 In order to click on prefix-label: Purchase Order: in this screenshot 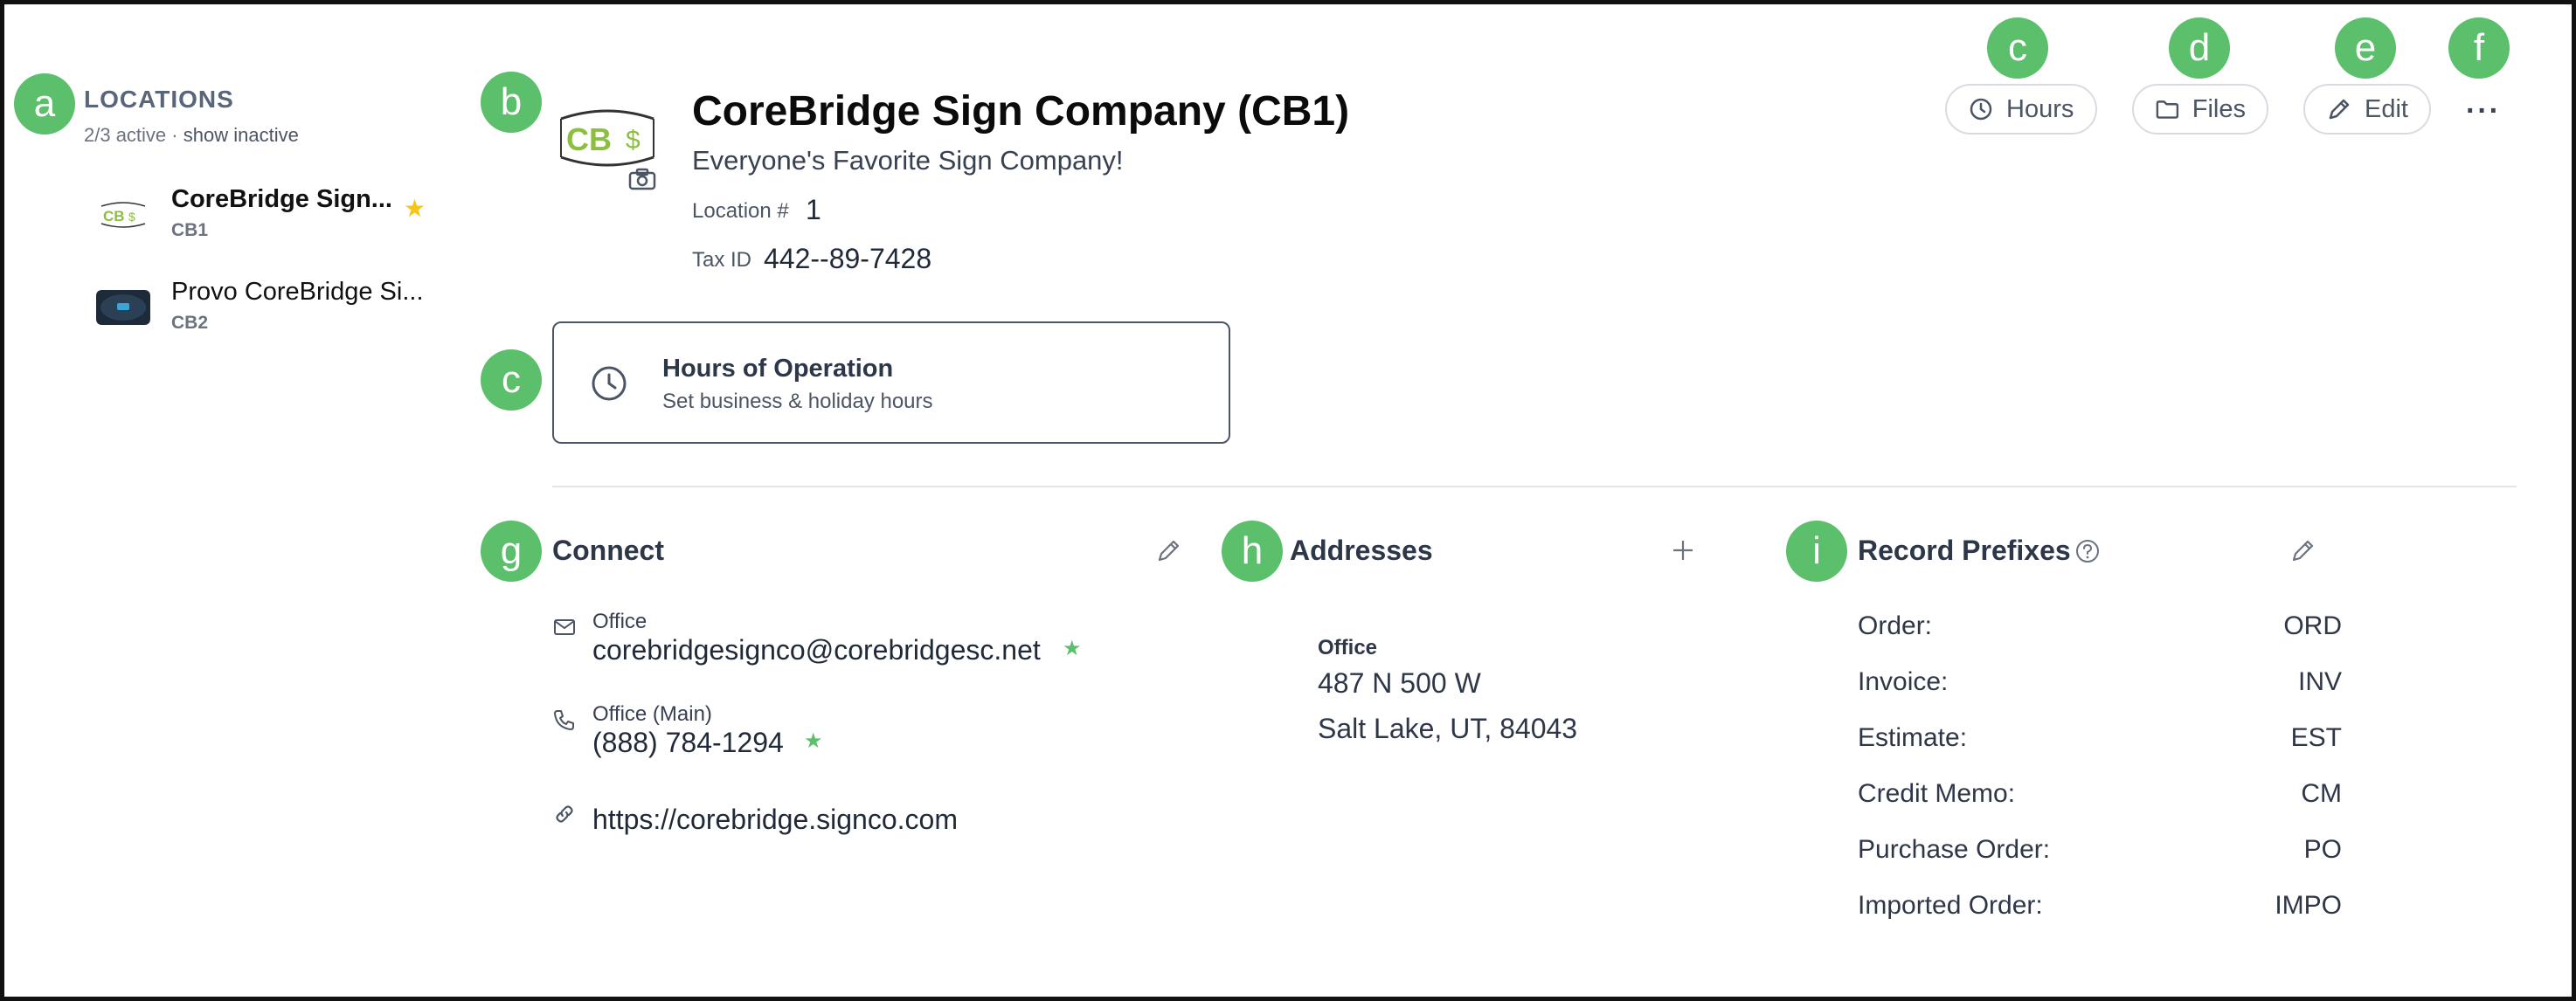, I will do `click(1954, 849)`.